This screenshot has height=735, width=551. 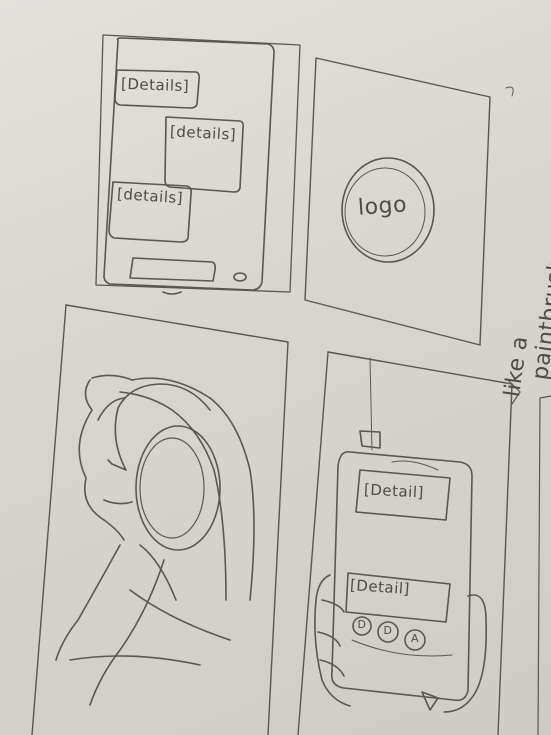 What do you see at coordinates (172, 269) in the screenshot?
I see `chat-input-bar` at bounding box center [172, 269].